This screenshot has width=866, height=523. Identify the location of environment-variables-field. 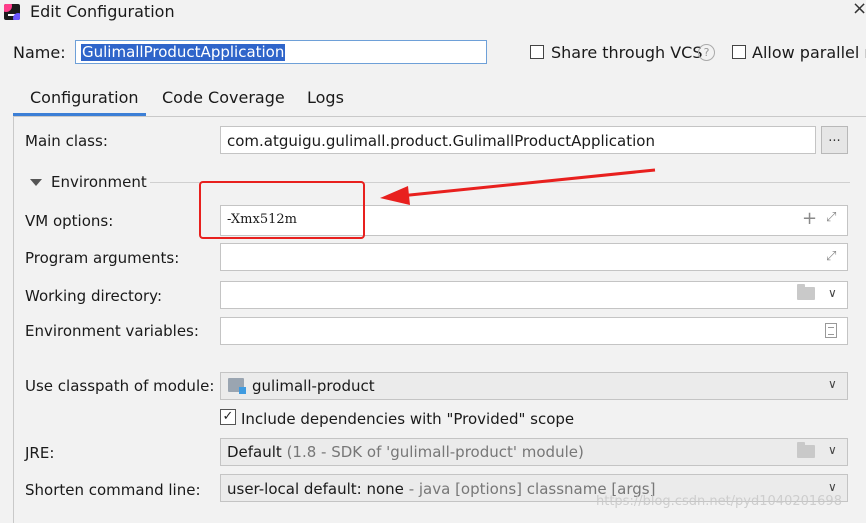
(534, 331).